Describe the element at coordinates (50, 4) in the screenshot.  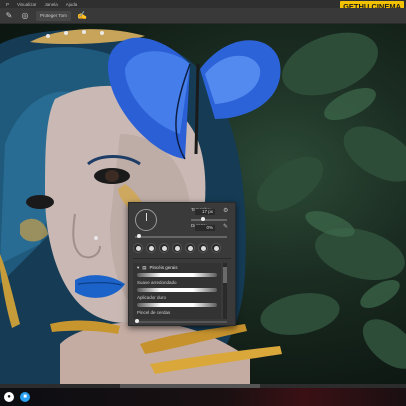
I see `menu-item-window: Janela` at that location.